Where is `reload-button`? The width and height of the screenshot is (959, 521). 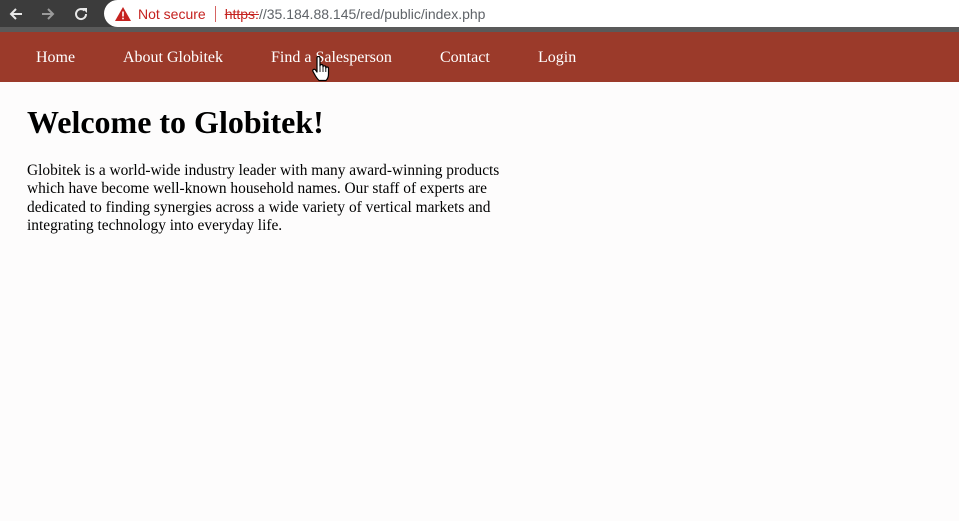
reload-button is located at coordinates (81, 14).